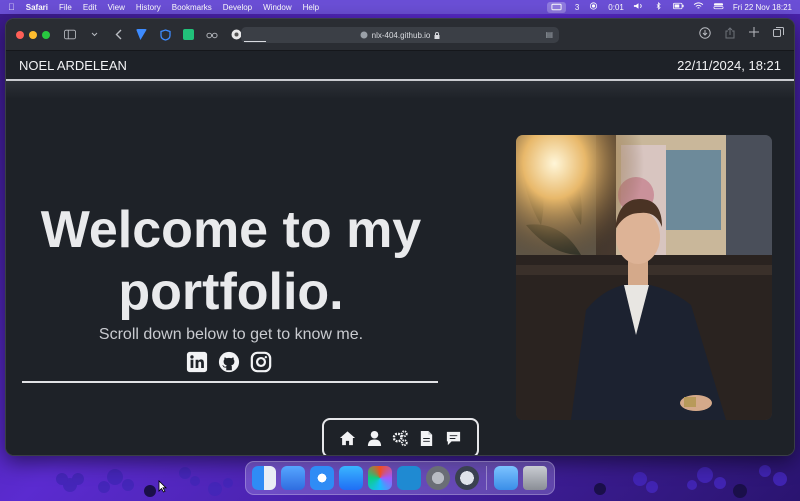  I want to click on control-center-icon, so click(718, 7).